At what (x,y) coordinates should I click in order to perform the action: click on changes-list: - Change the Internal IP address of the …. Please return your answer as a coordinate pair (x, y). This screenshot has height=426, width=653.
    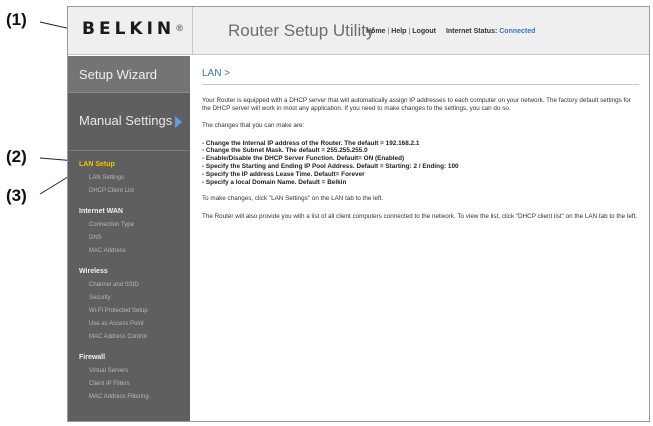
    Looking at the image, I should click on (420, 163).